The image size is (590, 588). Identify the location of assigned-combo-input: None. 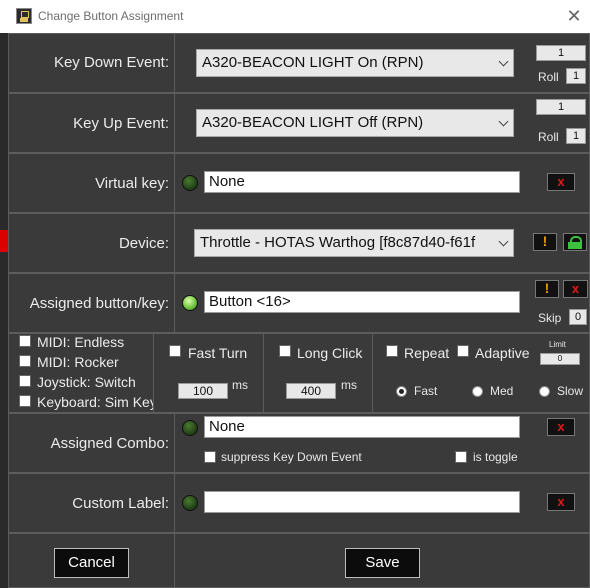
(362, 427).